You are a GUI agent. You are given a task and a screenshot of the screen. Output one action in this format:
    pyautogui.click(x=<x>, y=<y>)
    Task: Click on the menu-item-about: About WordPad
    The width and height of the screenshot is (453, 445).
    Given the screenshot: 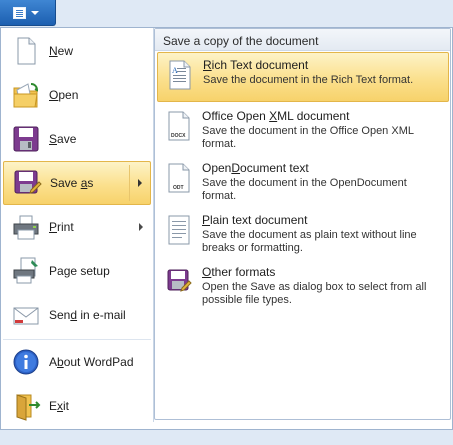 What is the action you would take?
    pyautogui.click(x=77, y=363)
    